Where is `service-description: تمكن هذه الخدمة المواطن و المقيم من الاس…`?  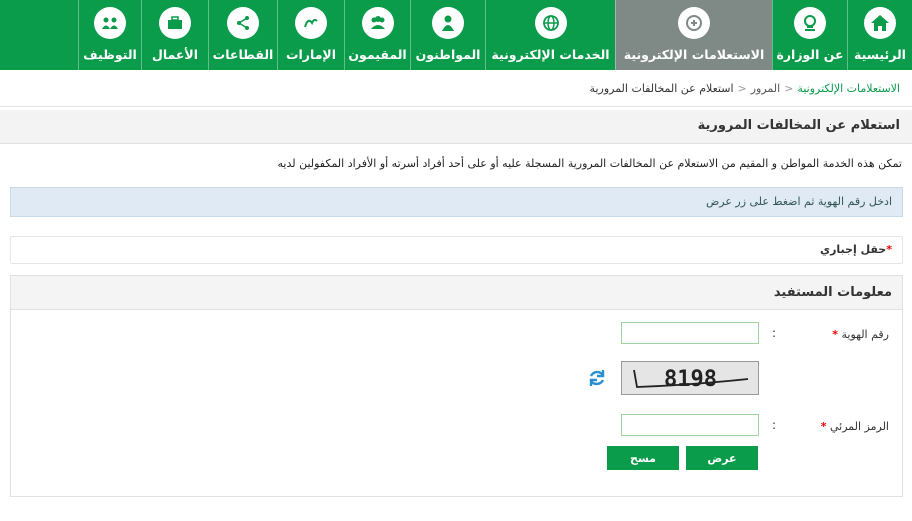 service-description: تمكن هذه الخدمة المواطن و المقيم من الاس… is located at coordinates (590, 163).